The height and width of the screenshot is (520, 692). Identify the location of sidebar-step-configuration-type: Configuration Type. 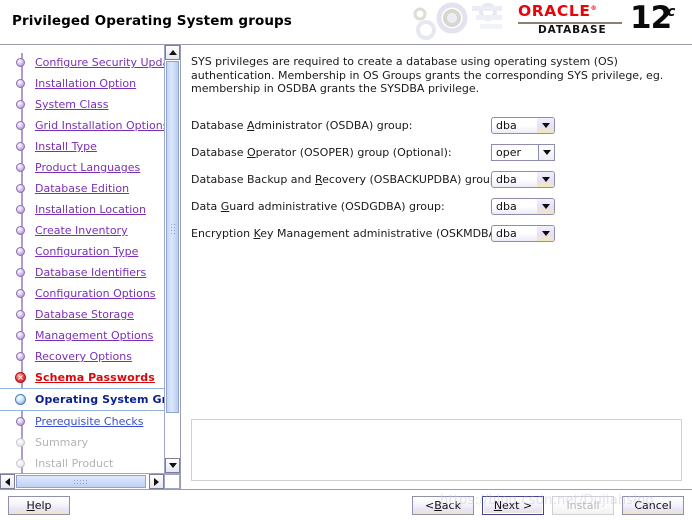
(82, 251).